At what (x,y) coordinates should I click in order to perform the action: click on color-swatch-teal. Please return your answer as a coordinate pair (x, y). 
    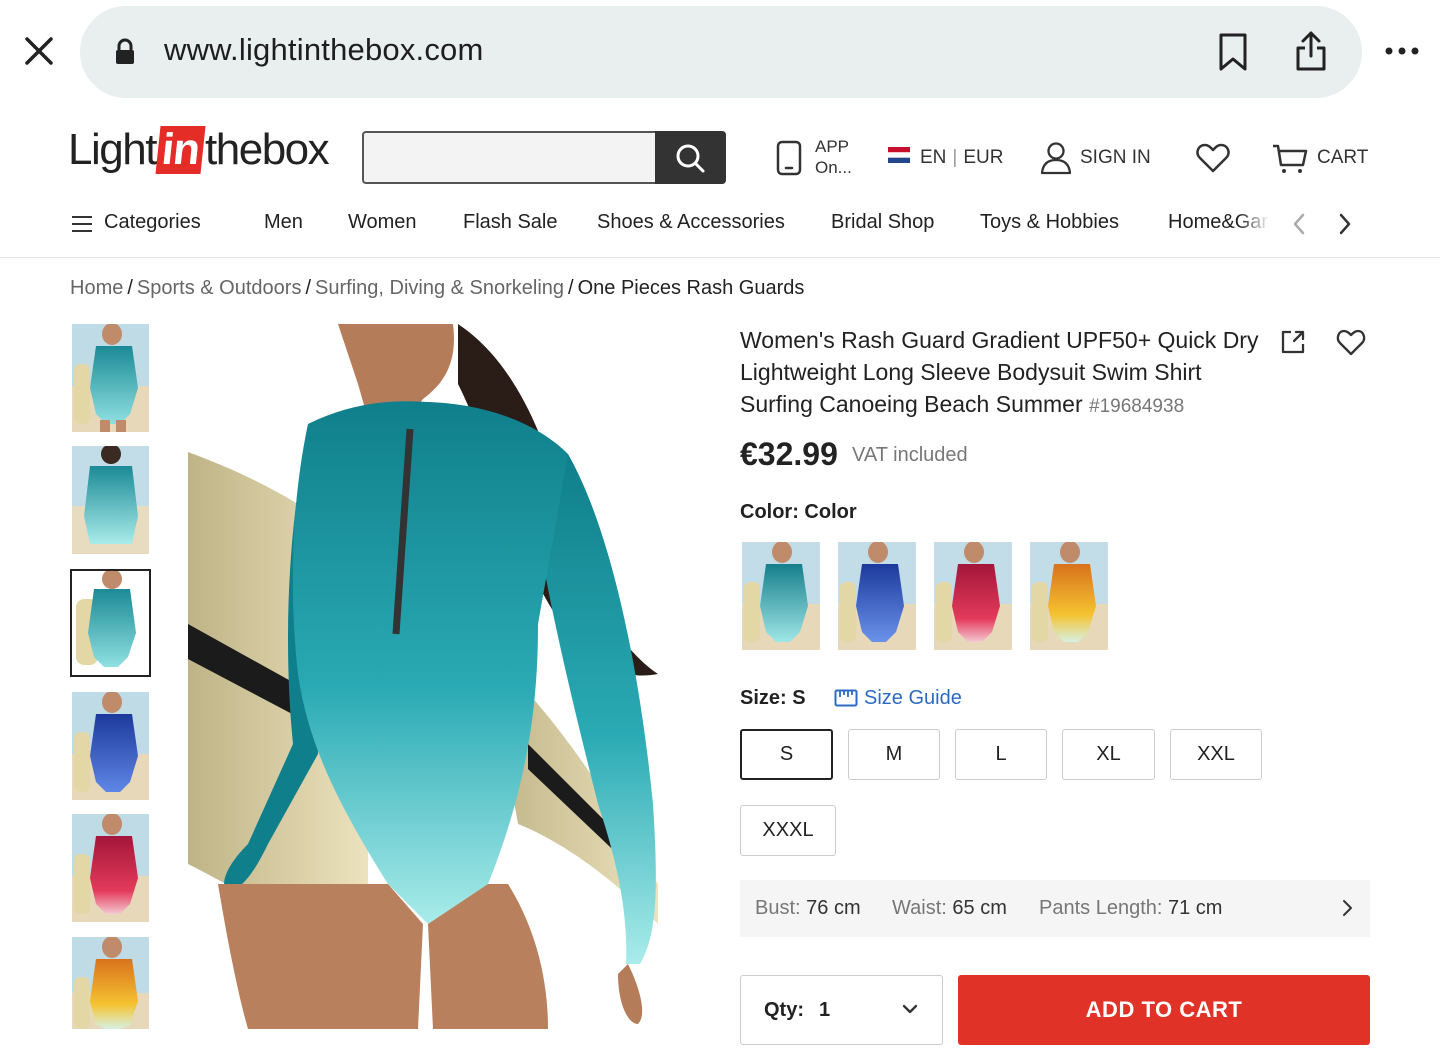
    Looking at the image, I should click on (781, 596).